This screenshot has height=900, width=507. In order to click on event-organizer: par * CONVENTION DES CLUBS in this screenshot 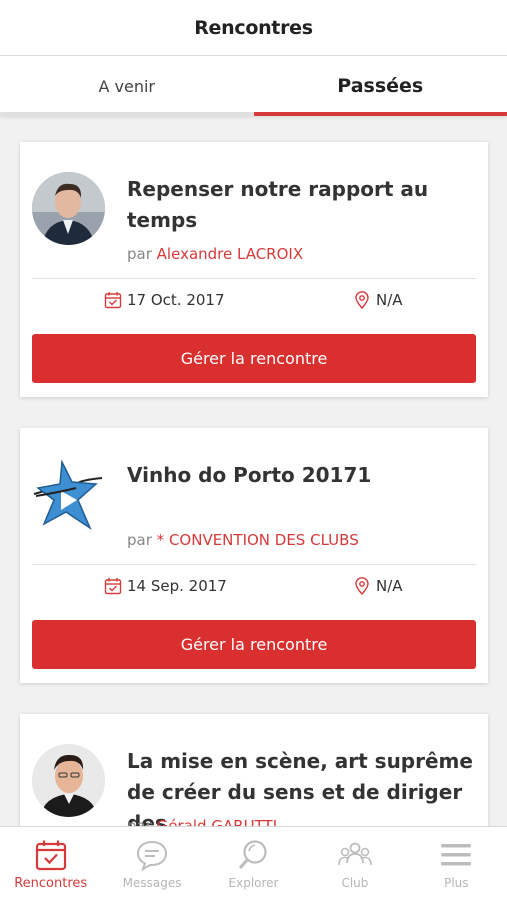, I will do `click(243, 540)`.